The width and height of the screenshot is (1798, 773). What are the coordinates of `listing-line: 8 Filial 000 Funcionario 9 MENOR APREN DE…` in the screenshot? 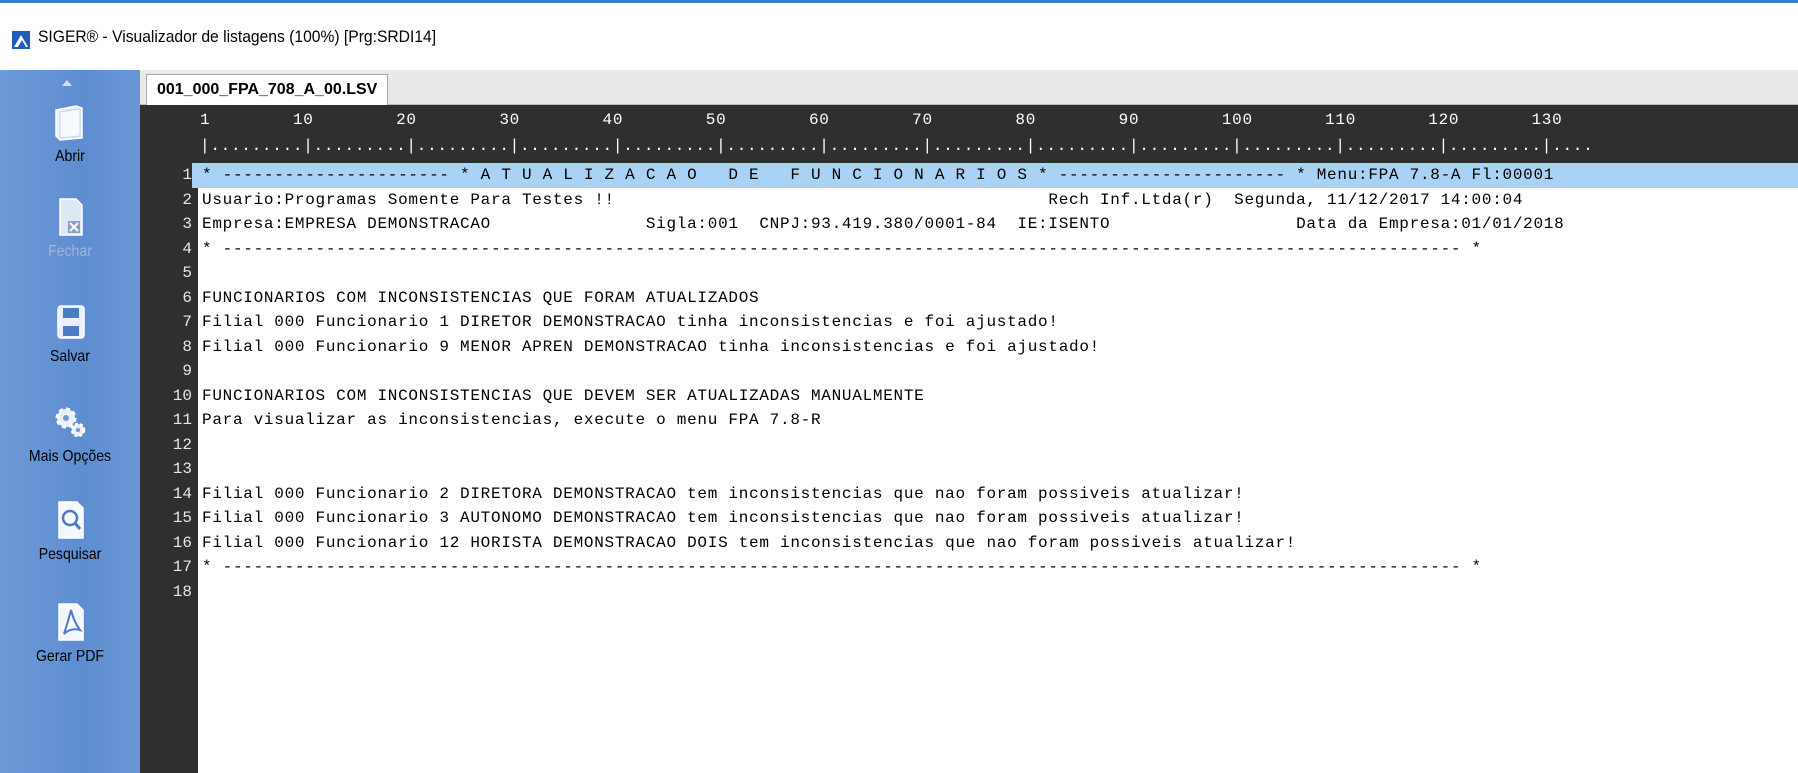 It's located at (969, 346).